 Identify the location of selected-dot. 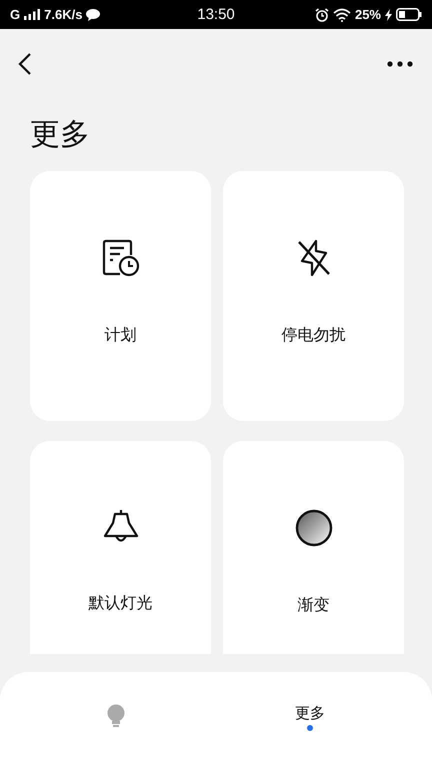
(310, 728).